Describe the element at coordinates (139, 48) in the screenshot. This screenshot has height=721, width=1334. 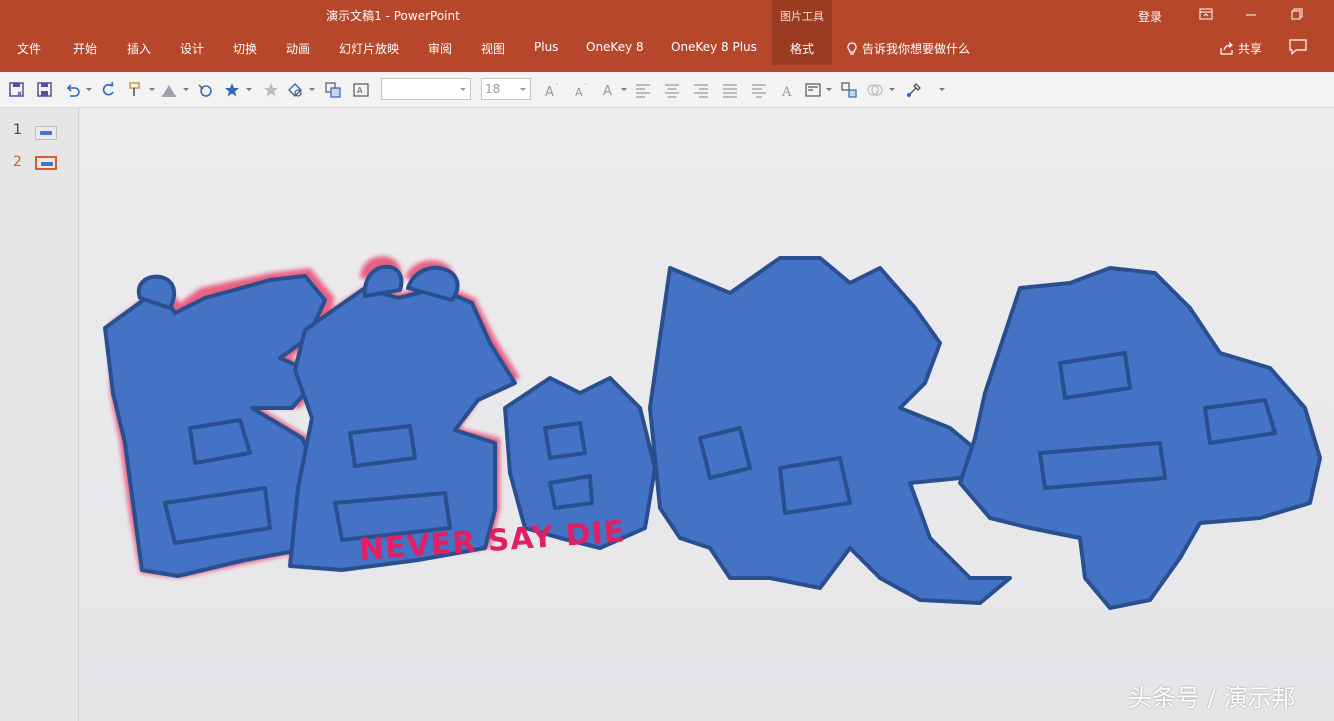
I see `tab-insert: 插入` at that location.